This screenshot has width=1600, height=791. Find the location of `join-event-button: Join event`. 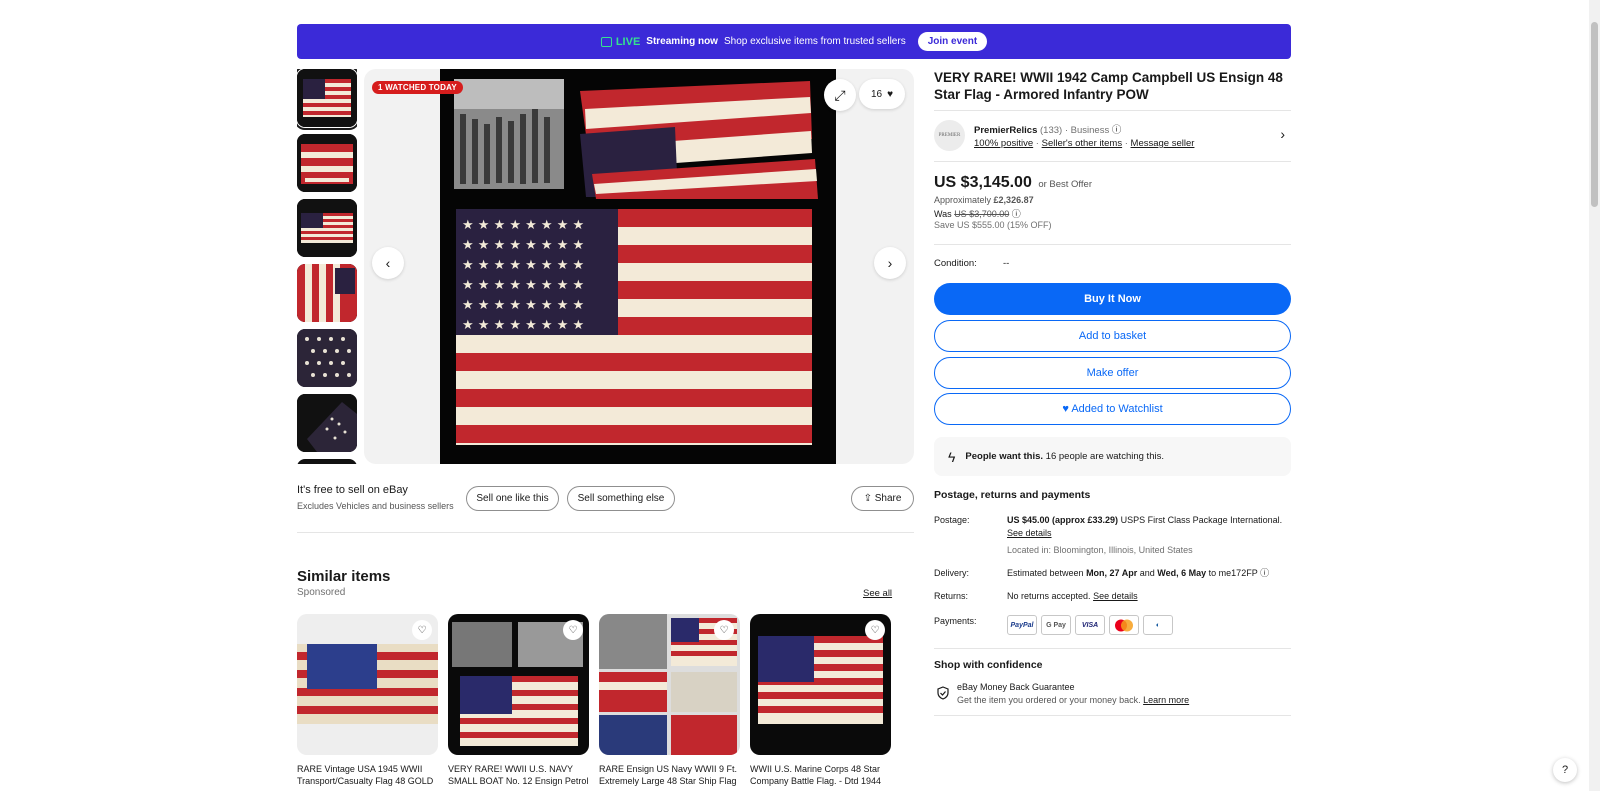

join-event-button: Join event is located at coordinates (952, 41).